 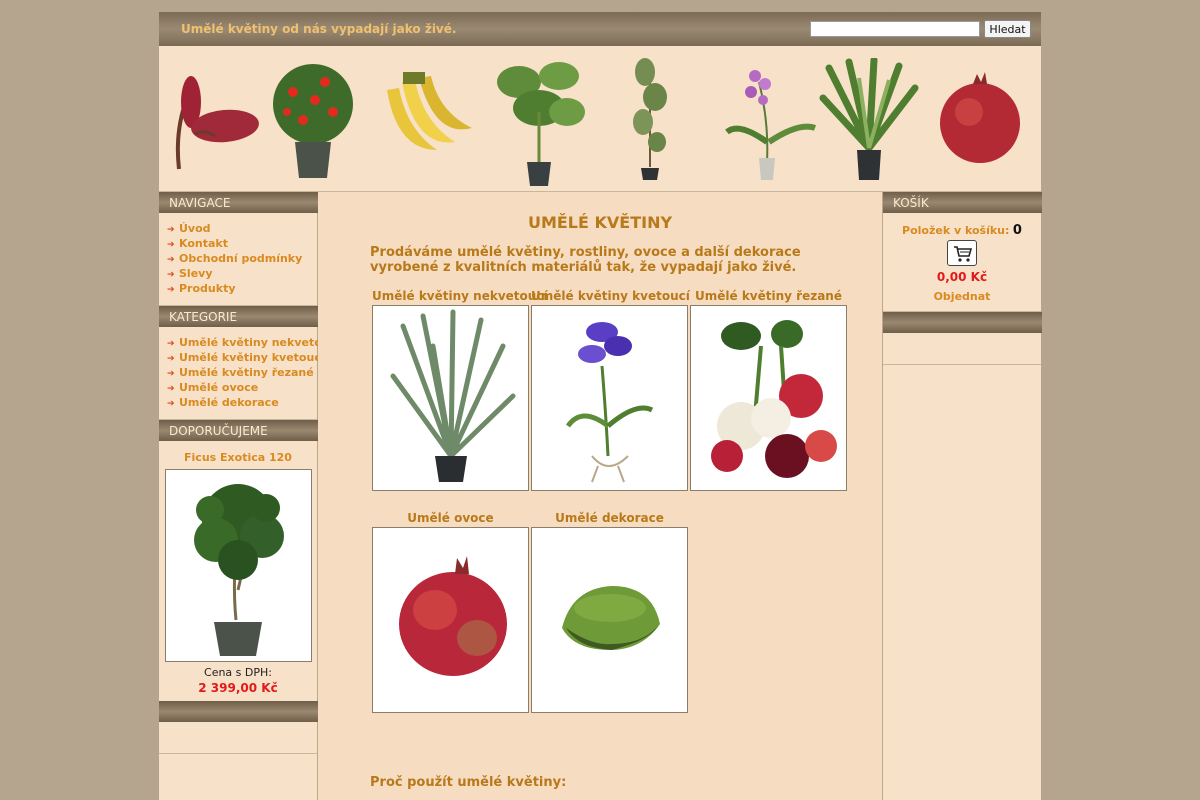 I want to click on nav-item-uvod: ➔ Úvod, so click(x=242, y=229).